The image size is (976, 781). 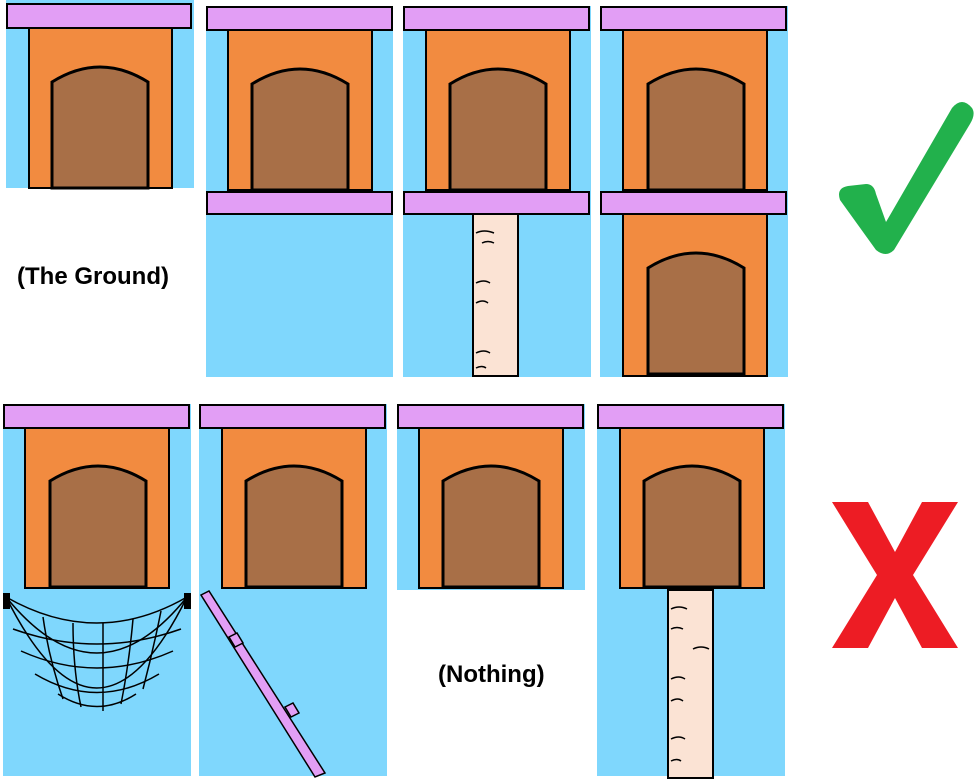 I want to click on checkmark-icon, so click(x=906, y=178).